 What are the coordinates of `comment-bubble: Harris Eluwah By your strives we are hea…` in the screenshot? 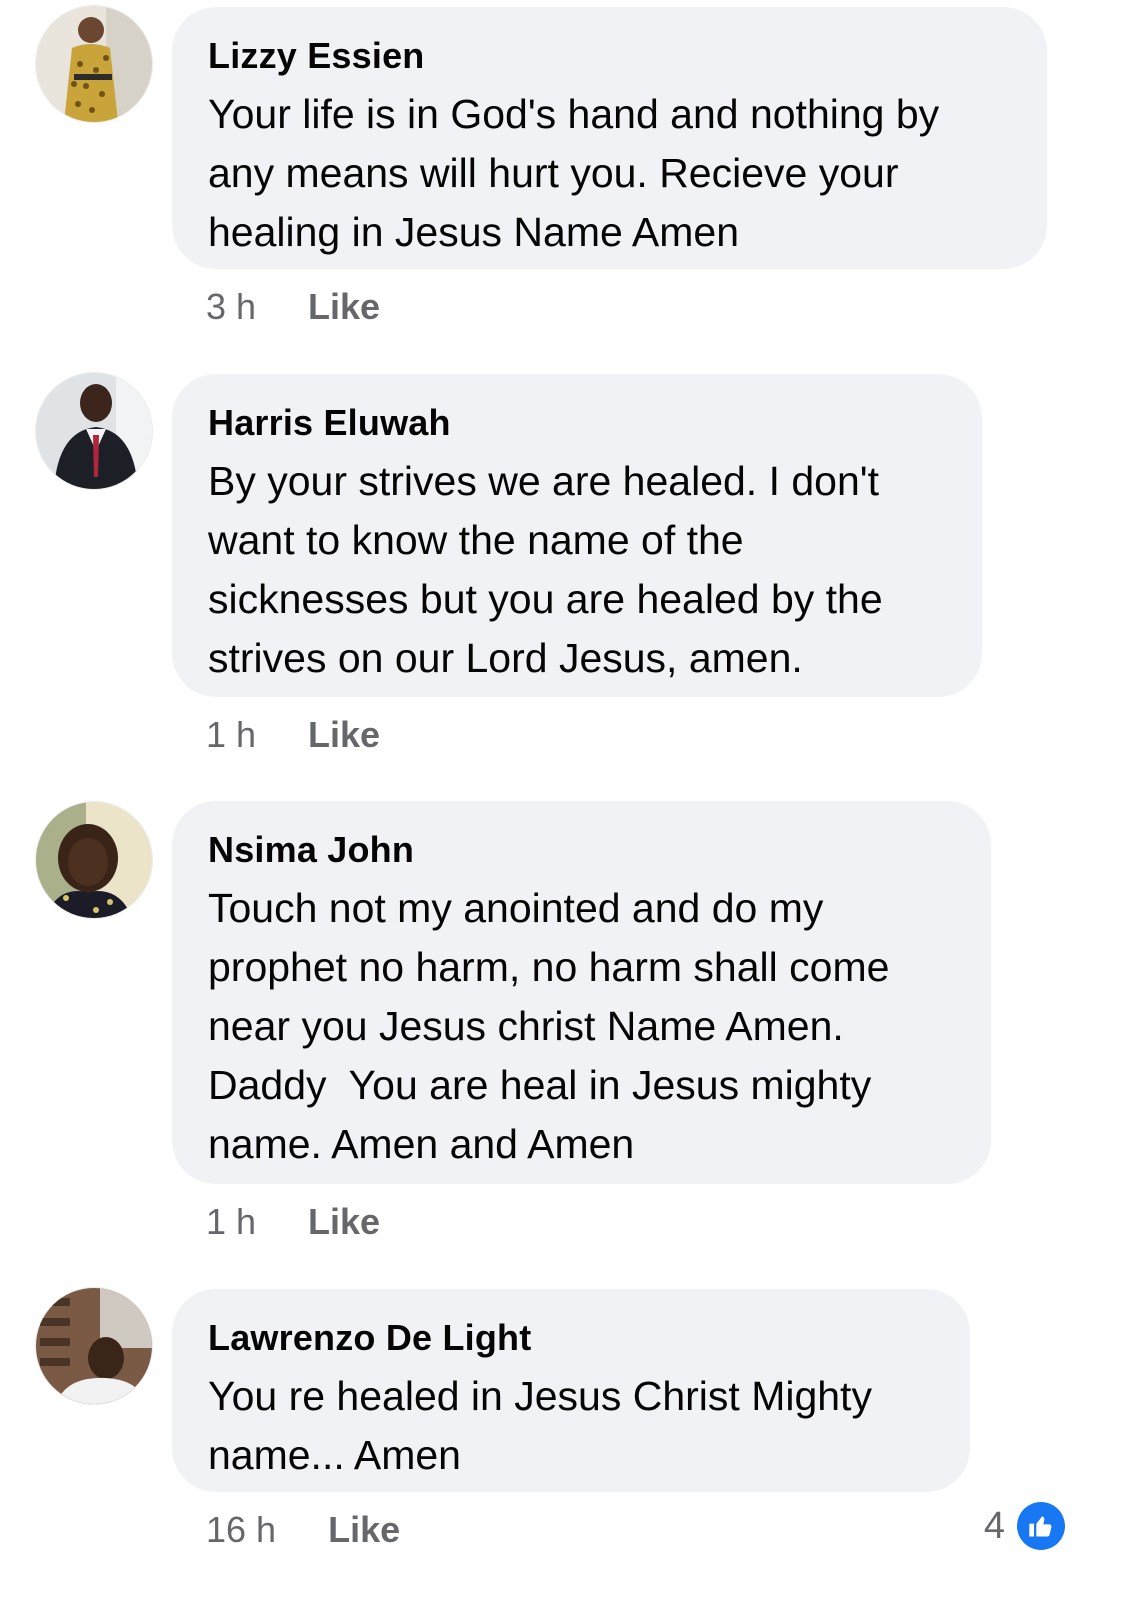 It's located at (577, 535).